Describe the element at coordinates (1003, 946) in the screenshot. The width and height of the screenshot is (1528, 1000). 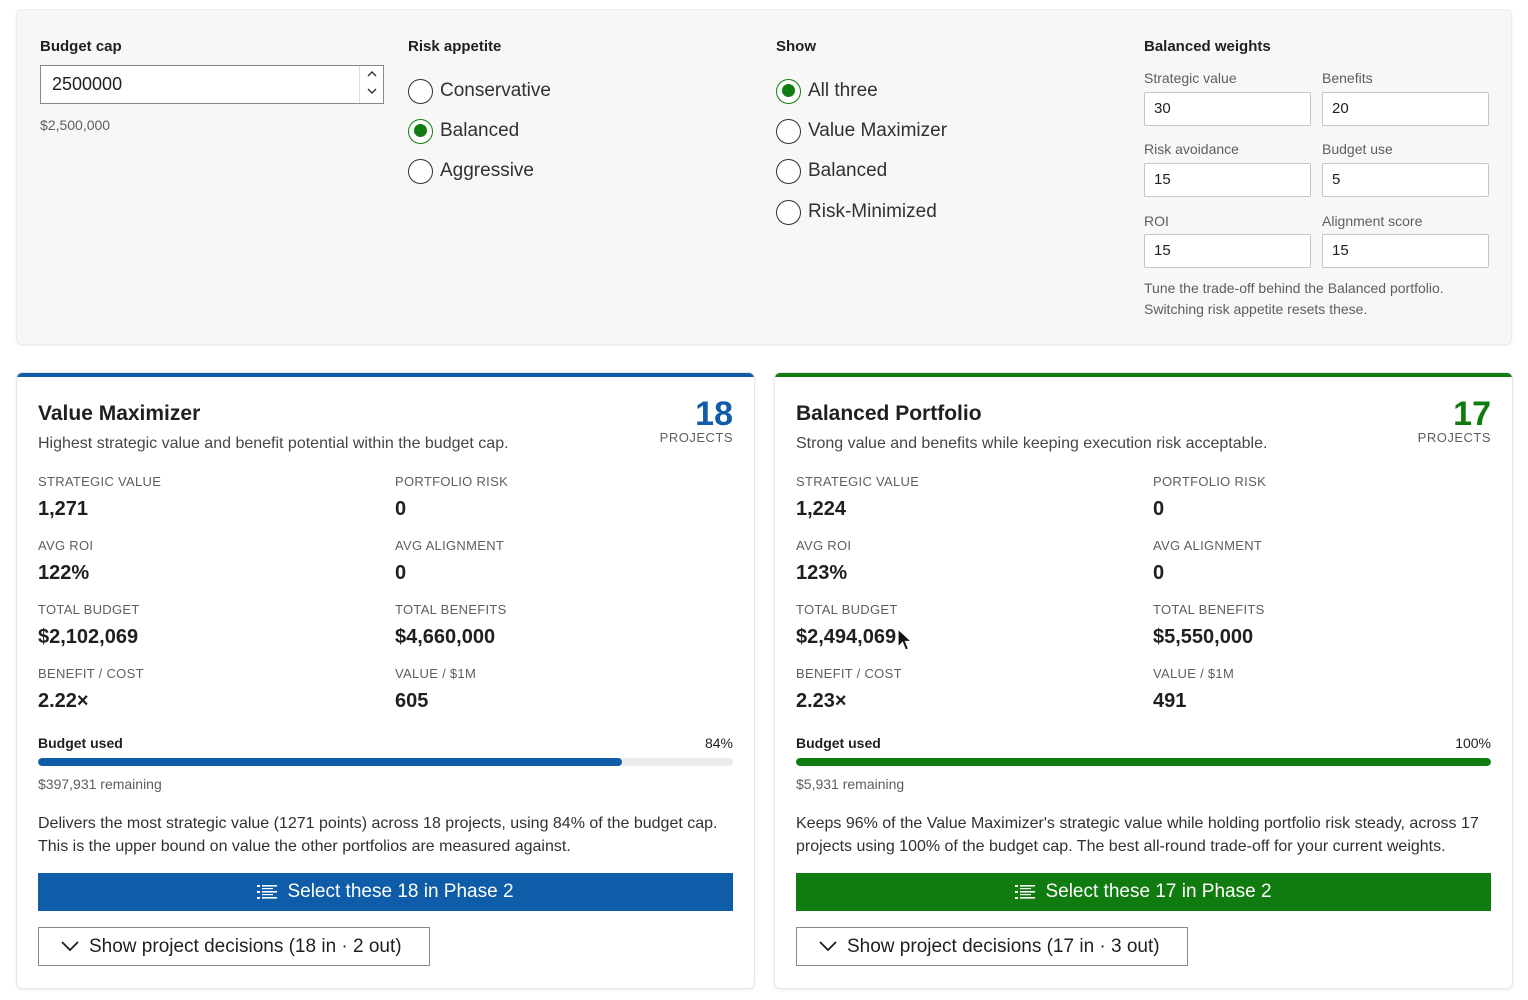
I see `show-decisions-label: Show project decisions (17 in · 3 out)` at that location.